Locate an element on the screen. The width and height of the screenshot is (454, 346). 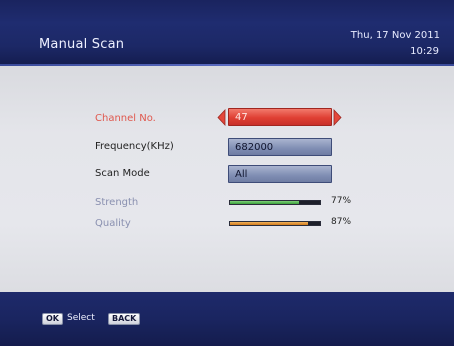
strength-meter is located at coordinates (275, 202).